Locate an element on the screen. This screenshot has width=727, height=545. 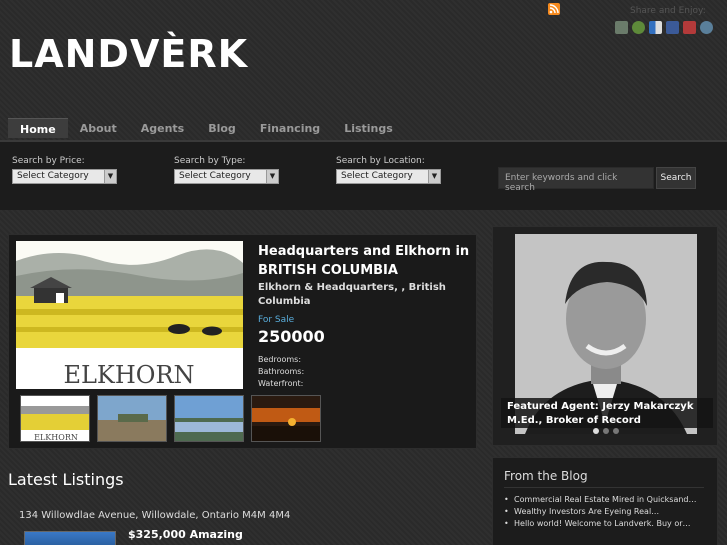
facebook-icon is located at coordinates (672, 27).